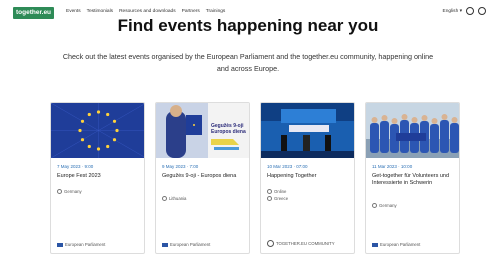 Image resolution: width=496 pixels, height=258 pixels. Describe the element at coordinates (392, 166) in the screenshot. I see `event-date: 11 Mar 2023 · 10:00` at that location.